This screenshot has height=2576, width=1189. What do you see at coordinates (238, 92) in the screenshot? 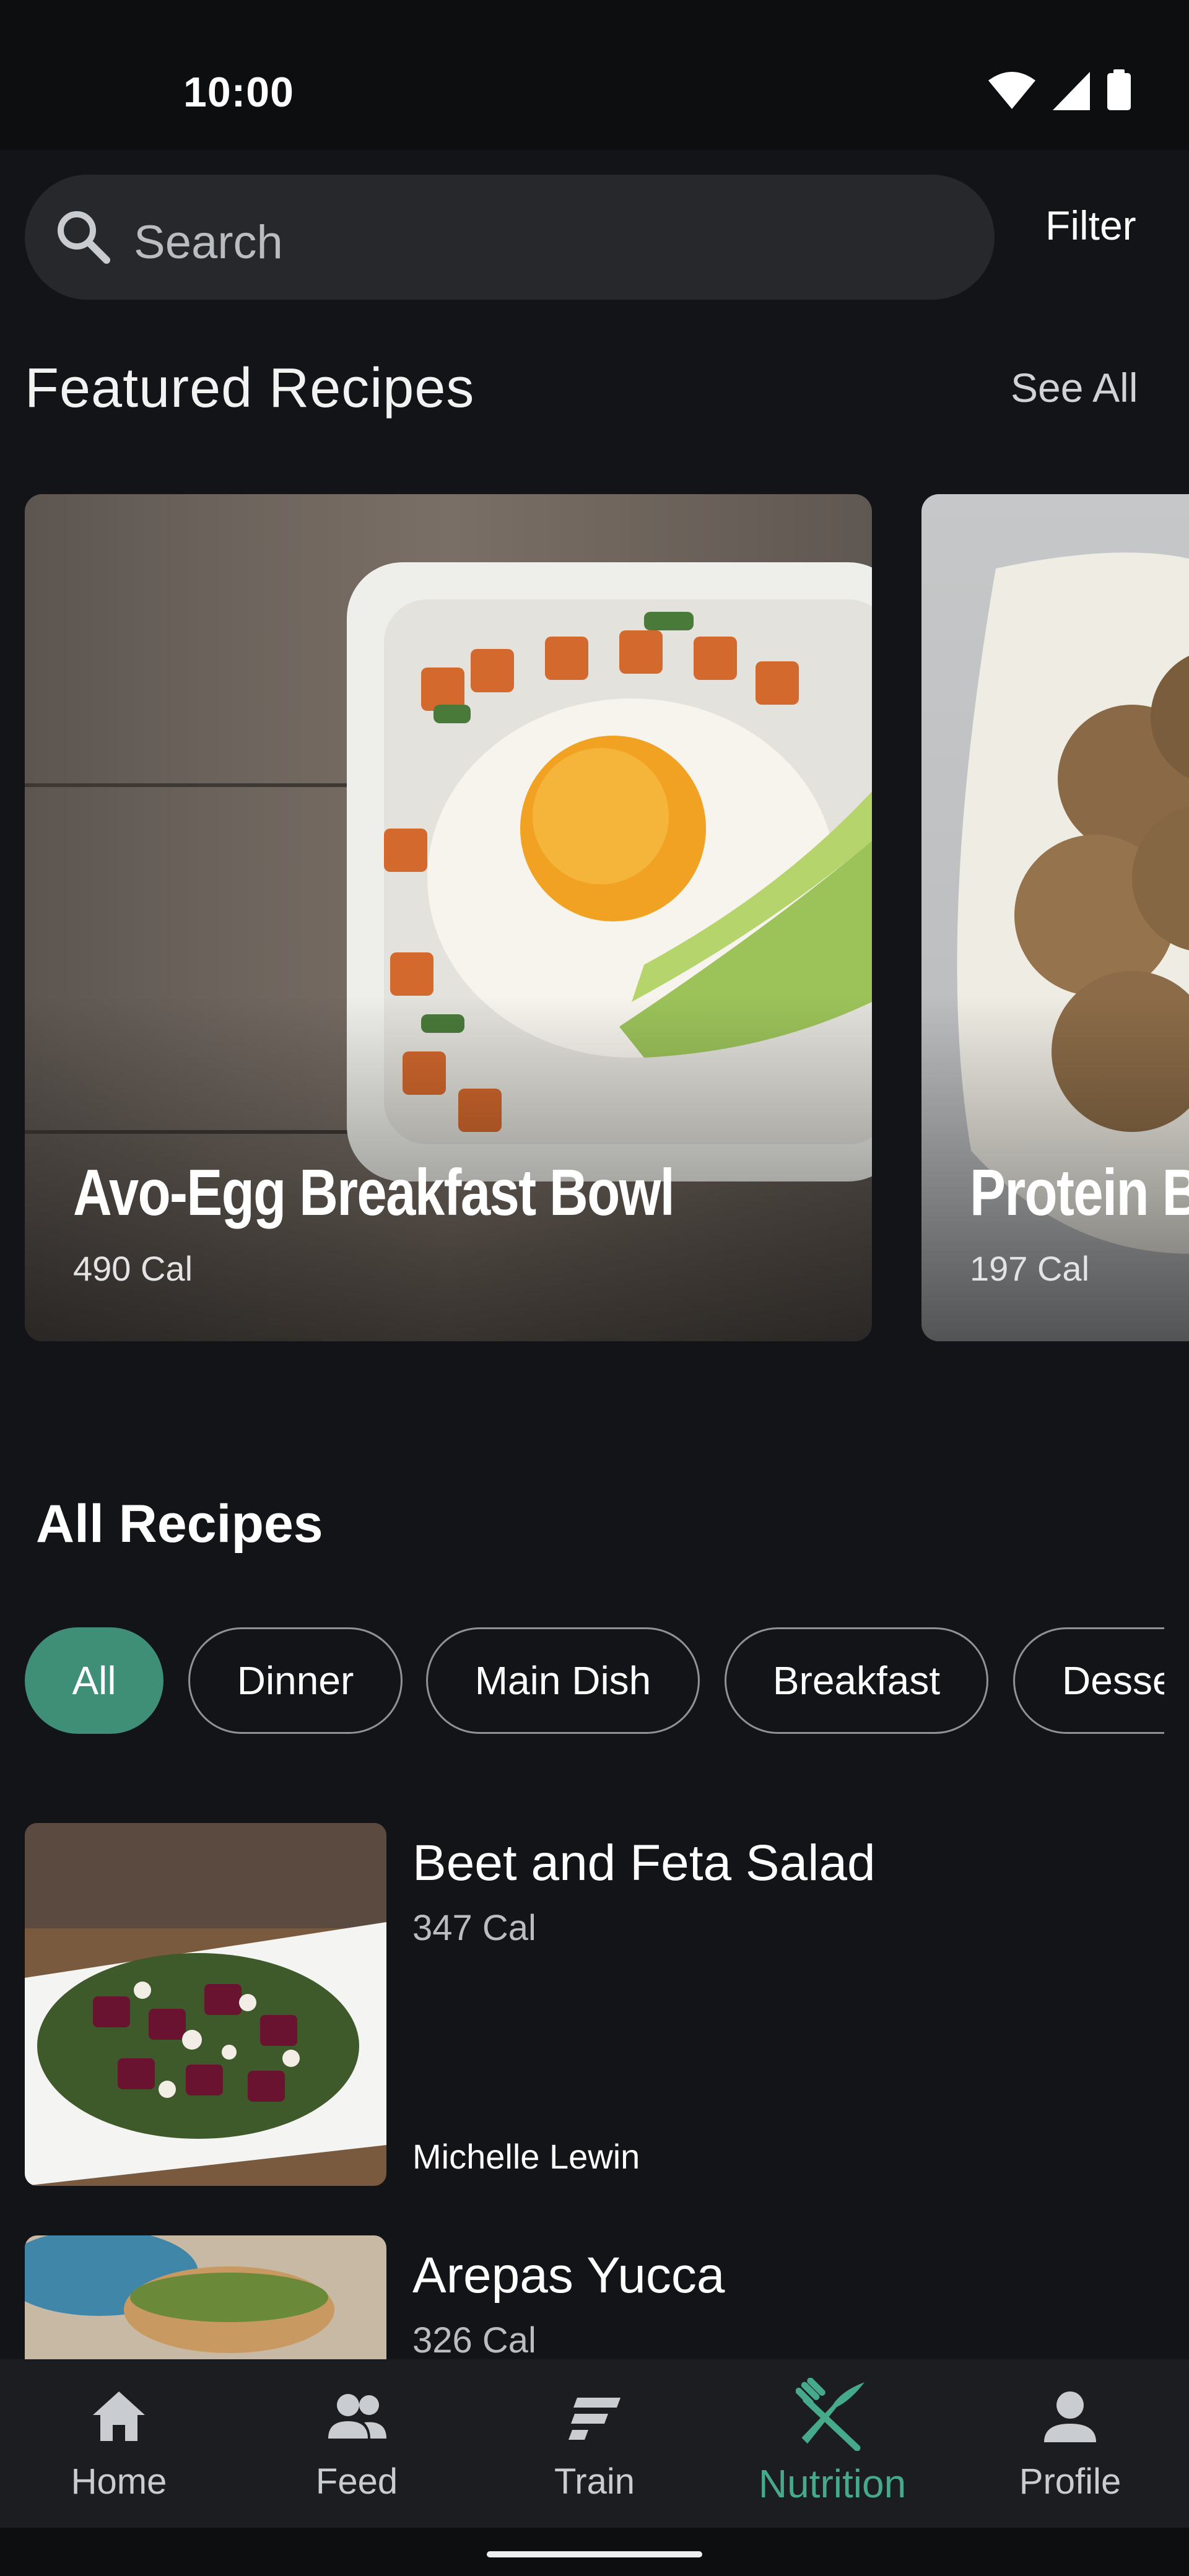
I see `status-time: 10:00` at bounding box center [238, 92].